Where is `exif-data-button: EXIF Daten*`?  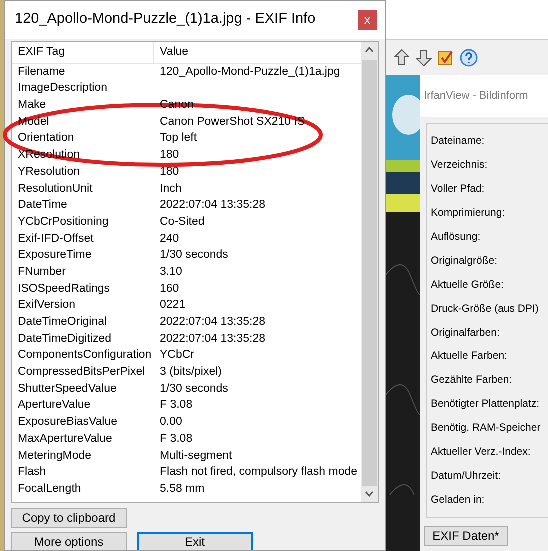
exif-data-button: EXIF Daten* is located at coordinates (466, 536).